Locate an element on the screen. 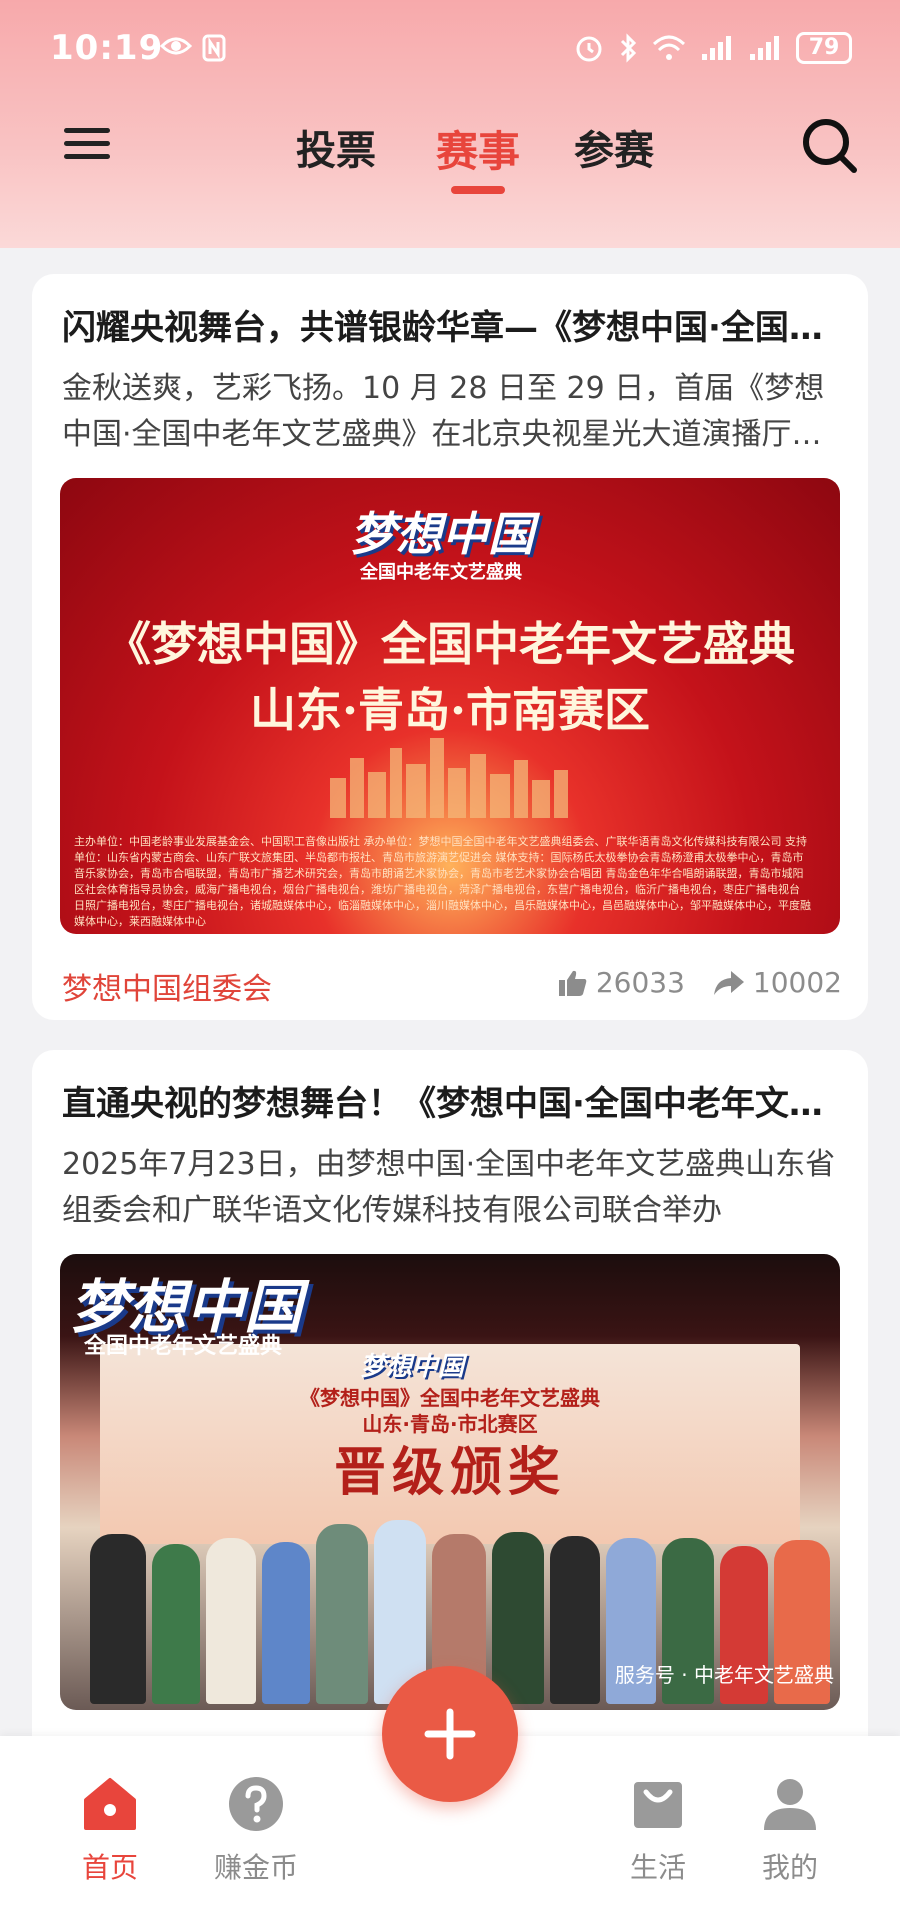  status-right-icons: 79 is located at coordinates (713, 48).